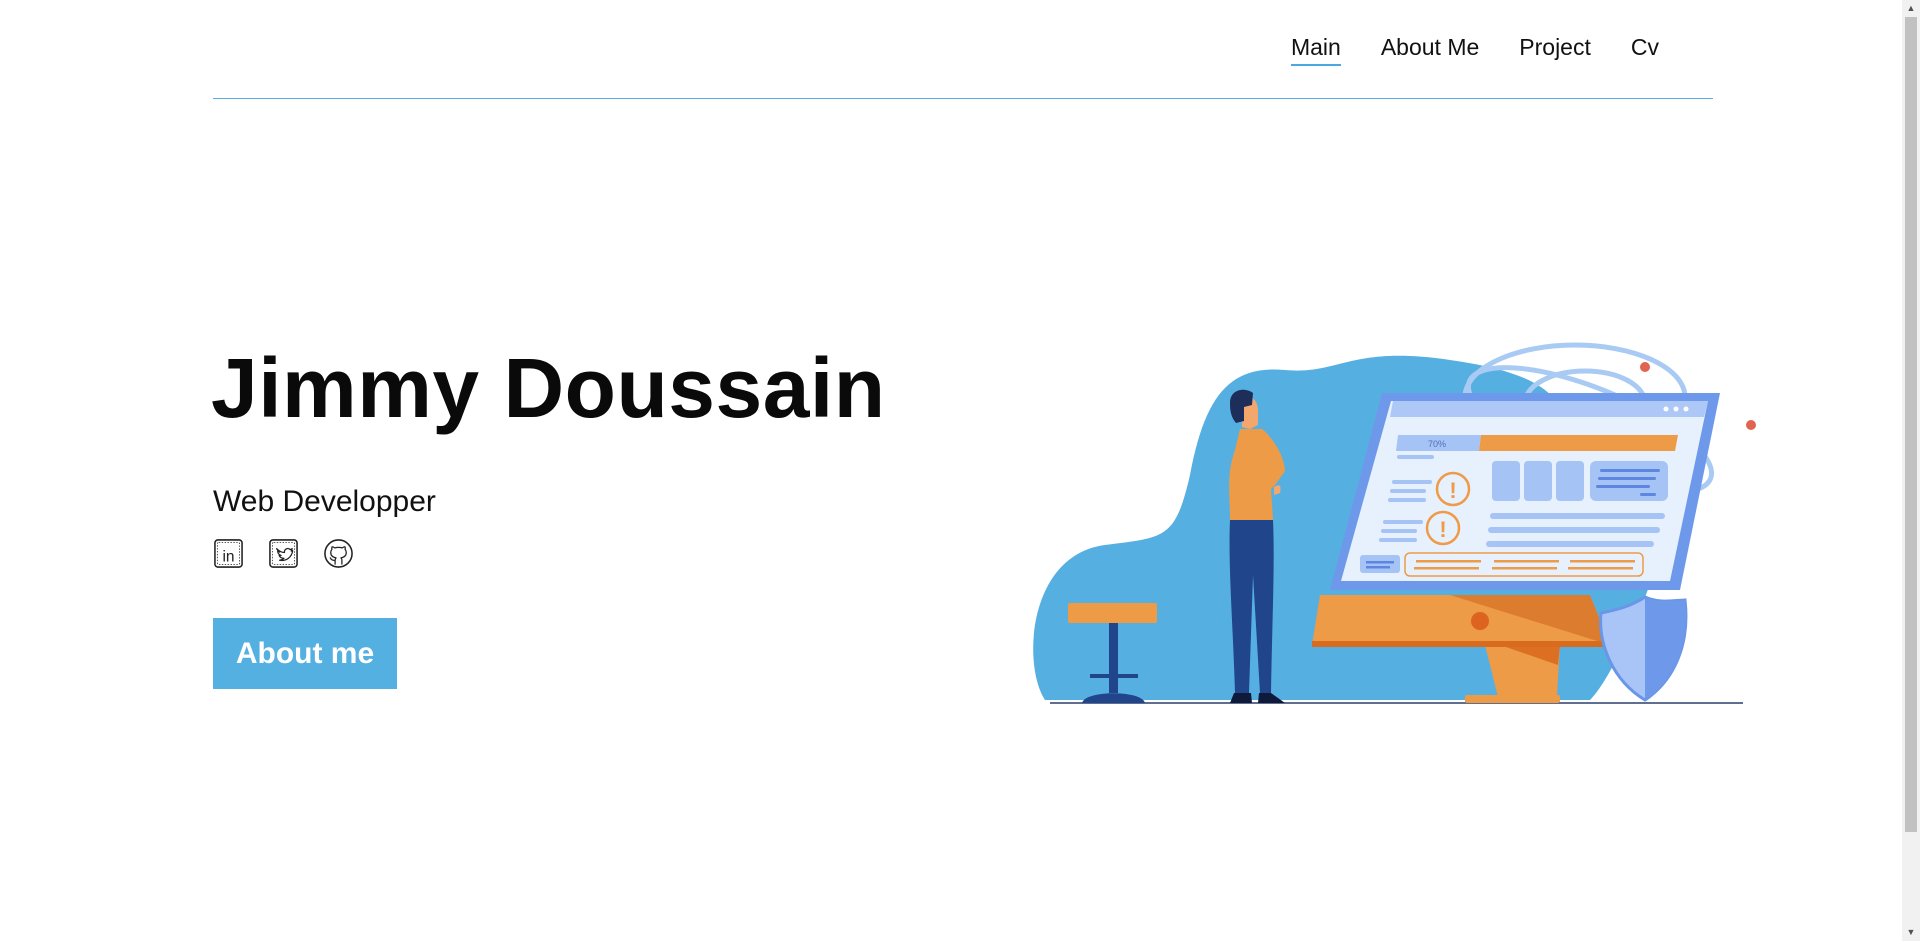 The image size is (1920, 941). I want to click on hero-role: Web Developper, so click(324, 501).